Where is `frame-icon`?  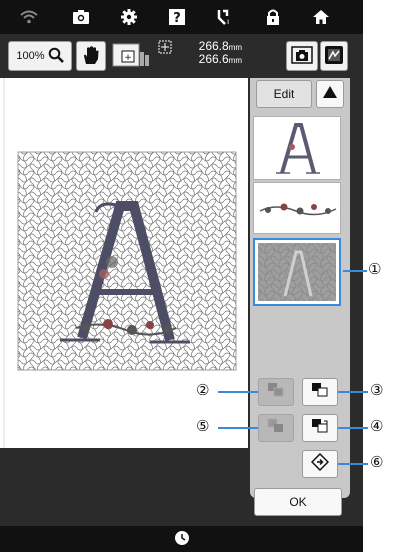
frame-icon is located at coordinates (334, 56).